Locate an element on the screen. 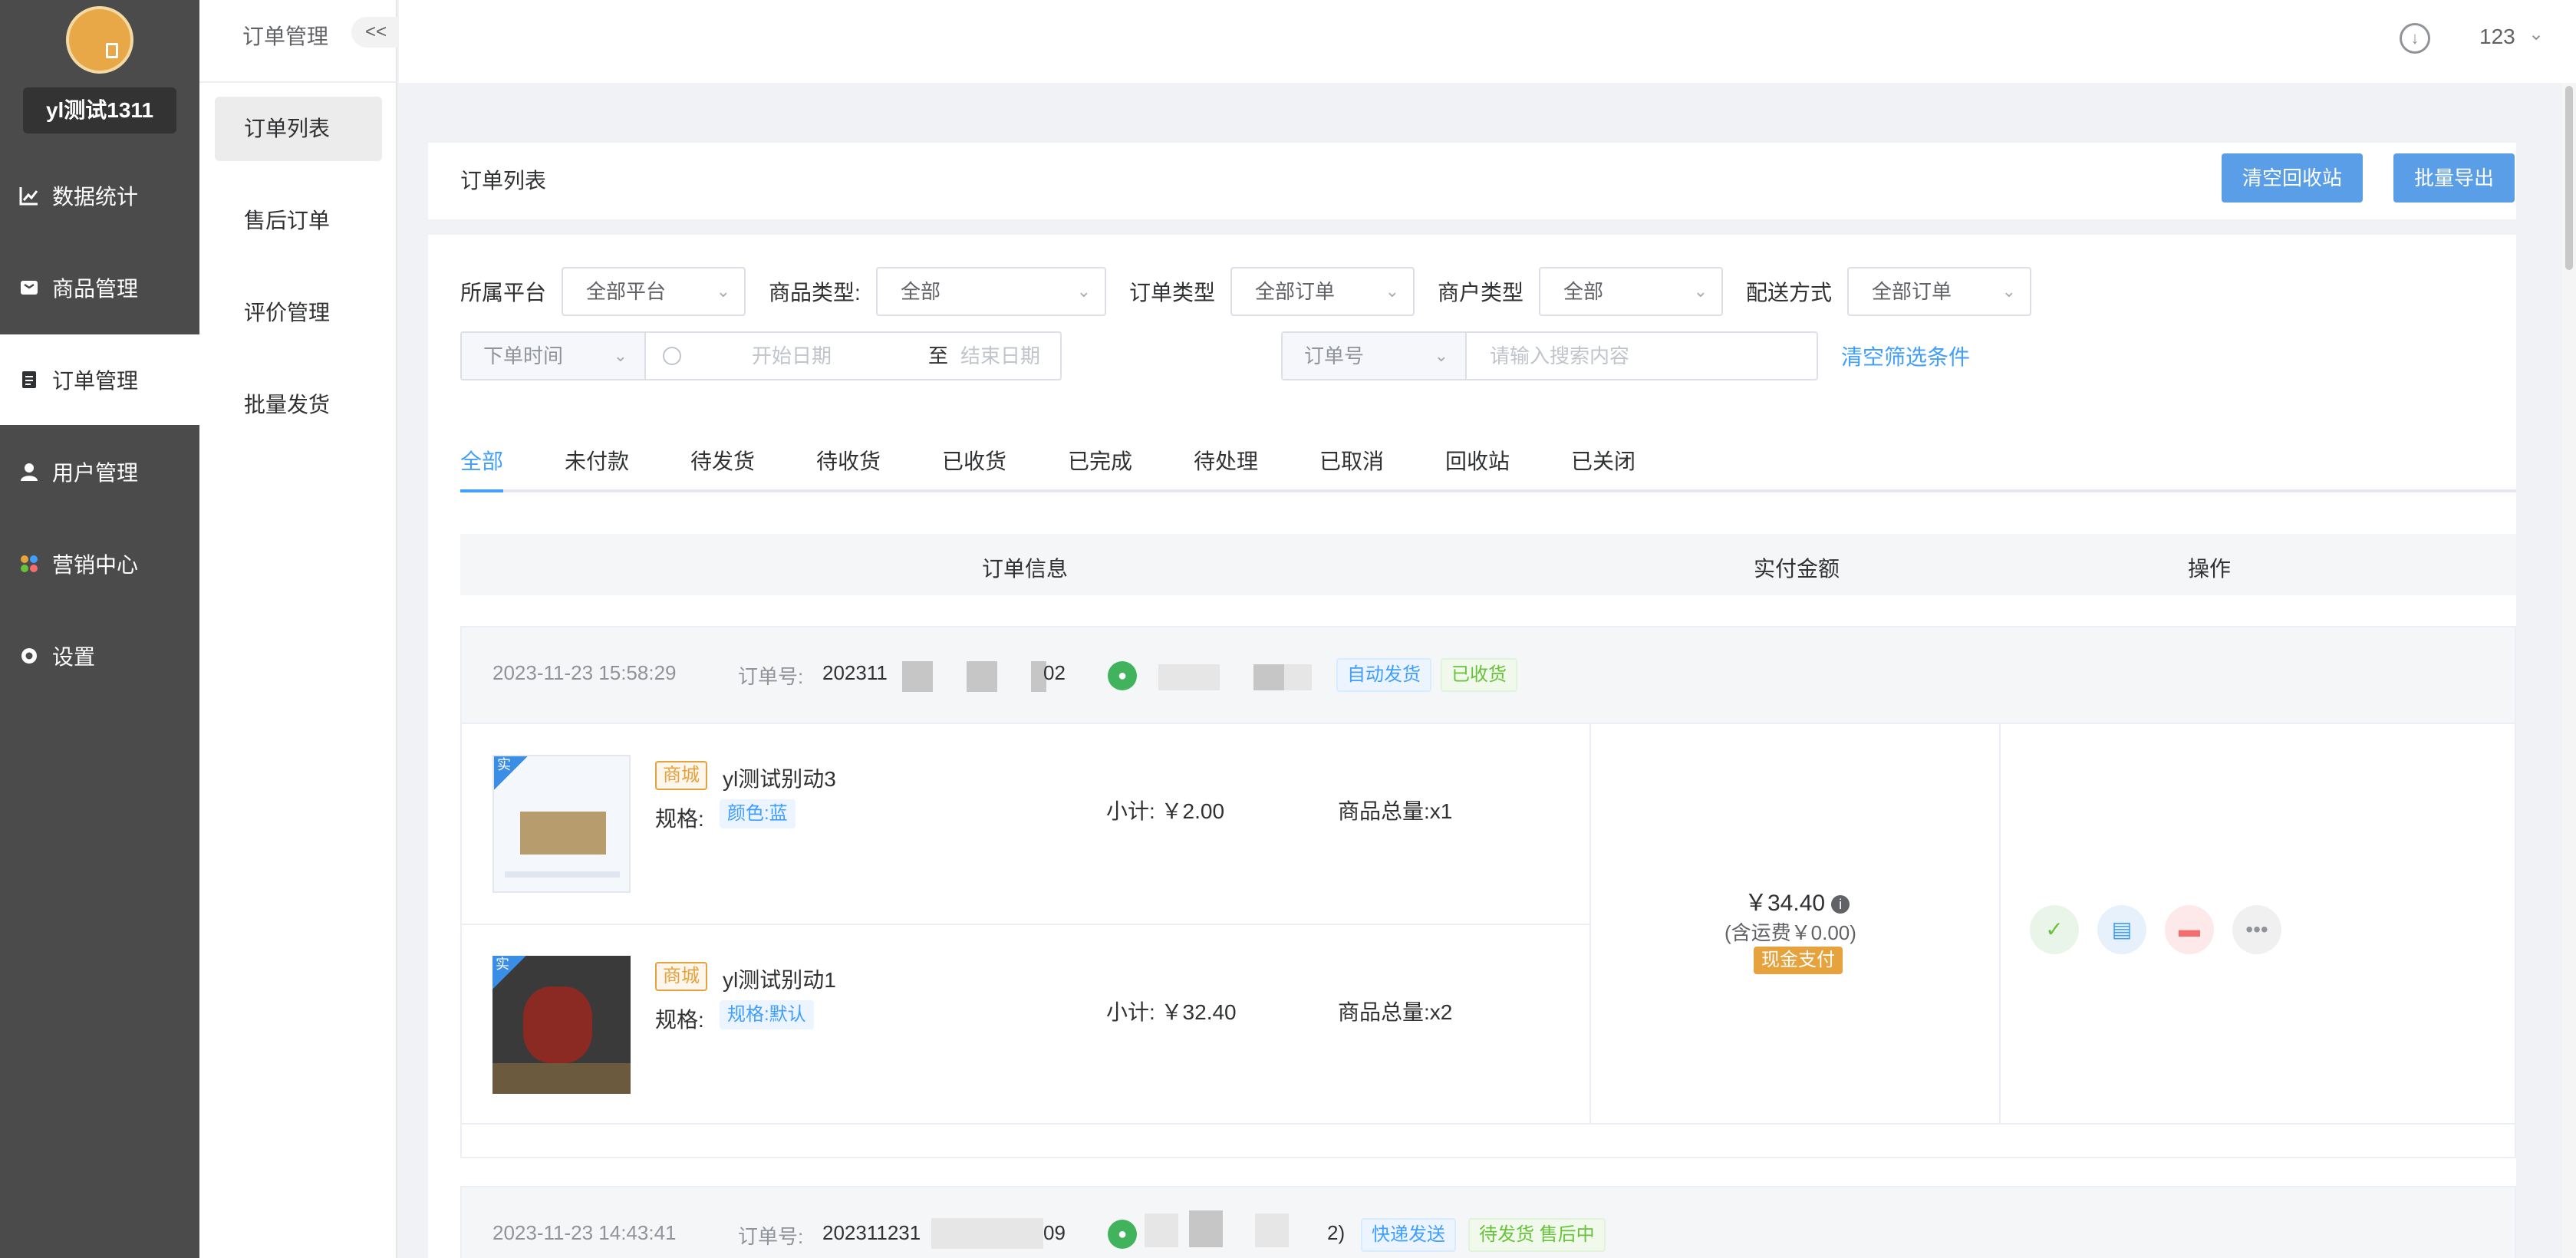 The image size is (2576, 1258). tab-all: 全部 is located at coordinates (481, 461).